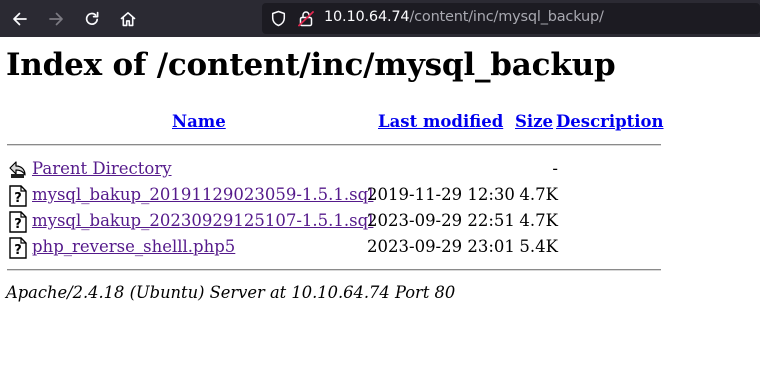  I want to click on back-folder-icon, so click(17, 169).